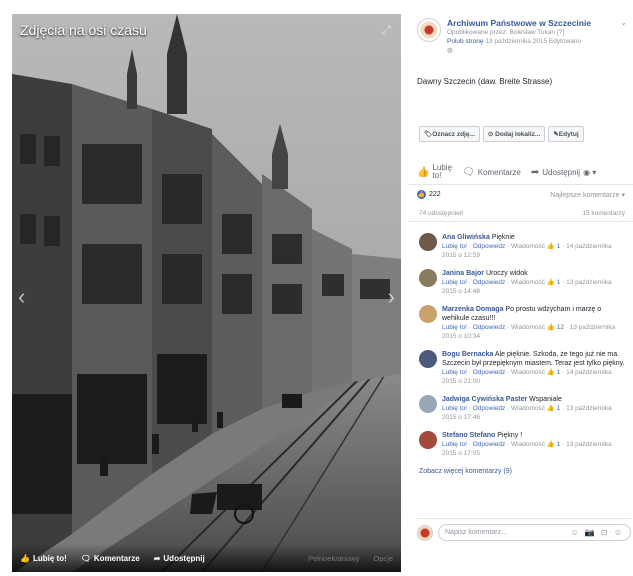  I want to click on viewer-options-link: Opcje, so click(383, 558).